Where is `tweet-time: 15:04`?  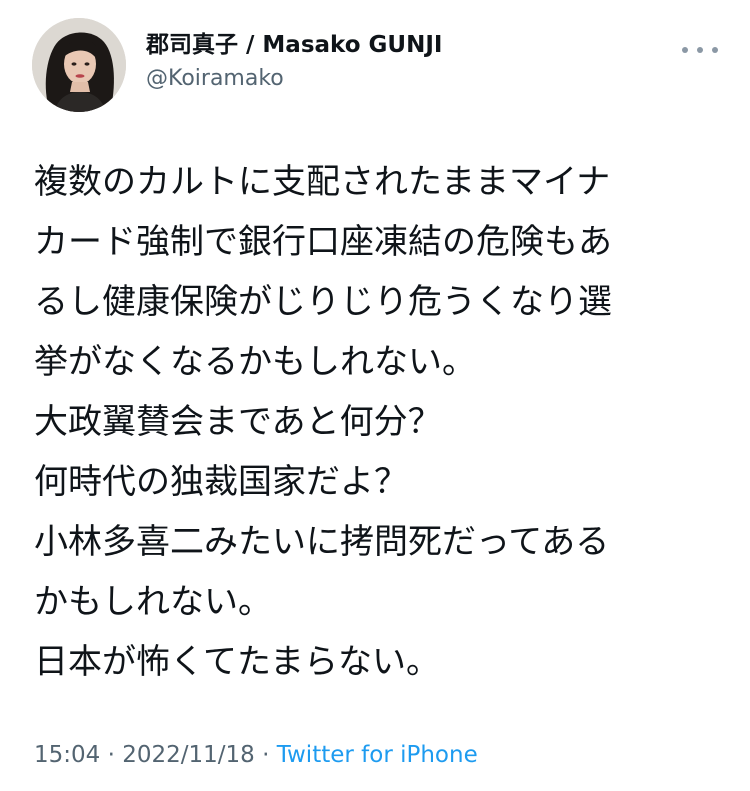
tweet-time: 15:04 is located at coordinates (67, 755).